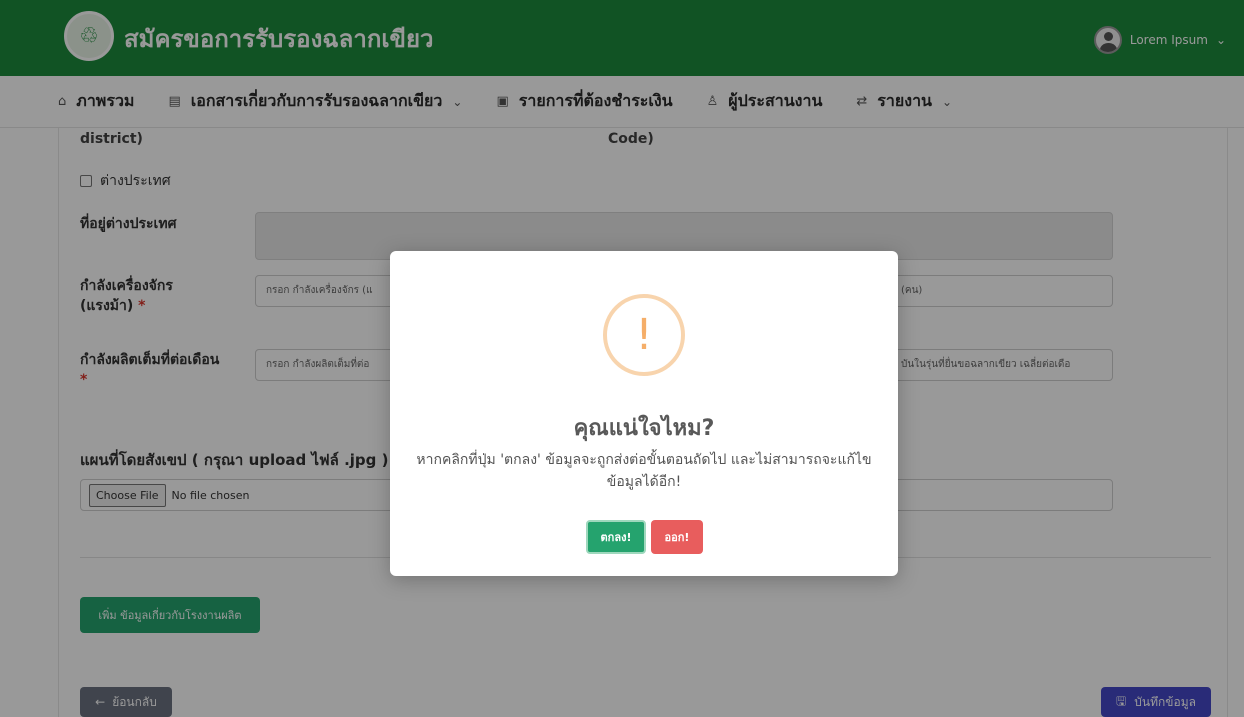 The height and width of the screenshot is (717, 1244). Describe the element at coordinates (616, 537) in the screenshot. I see `confirm-button: ตกลง!` at that location.